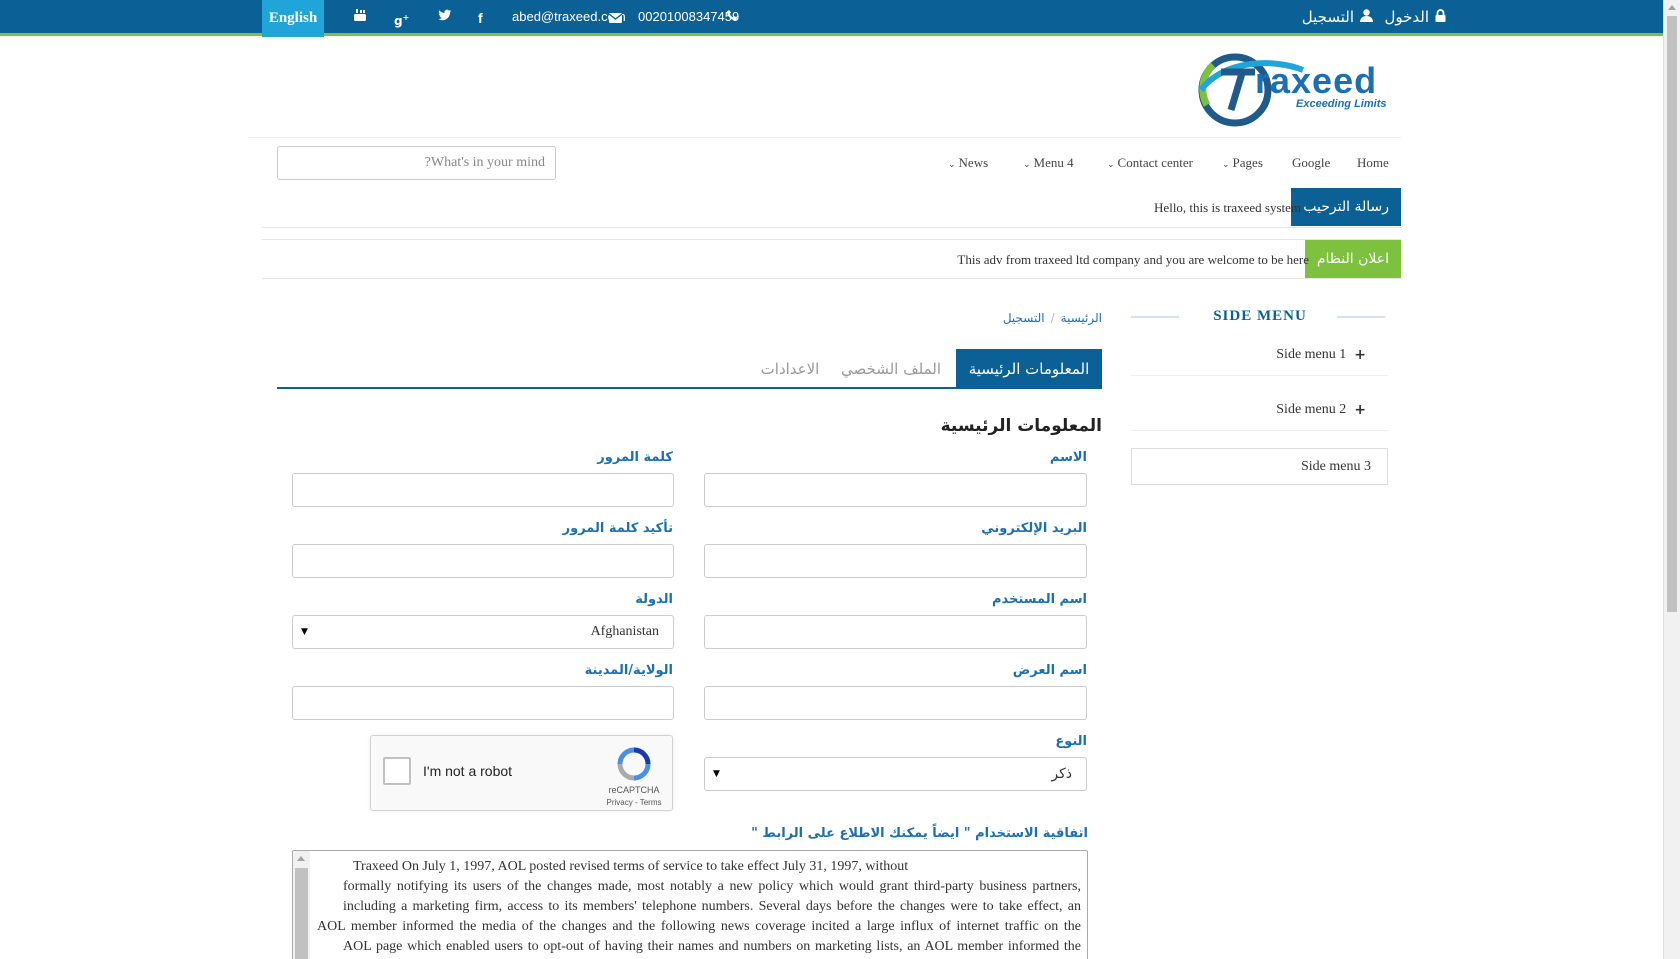 Image resolution: width=1680 pixels, height=959 pixels. What do you see at coordinates (1366, 17) in the screenshot?
I see `user-icon` at bounding box center [1366, 17].